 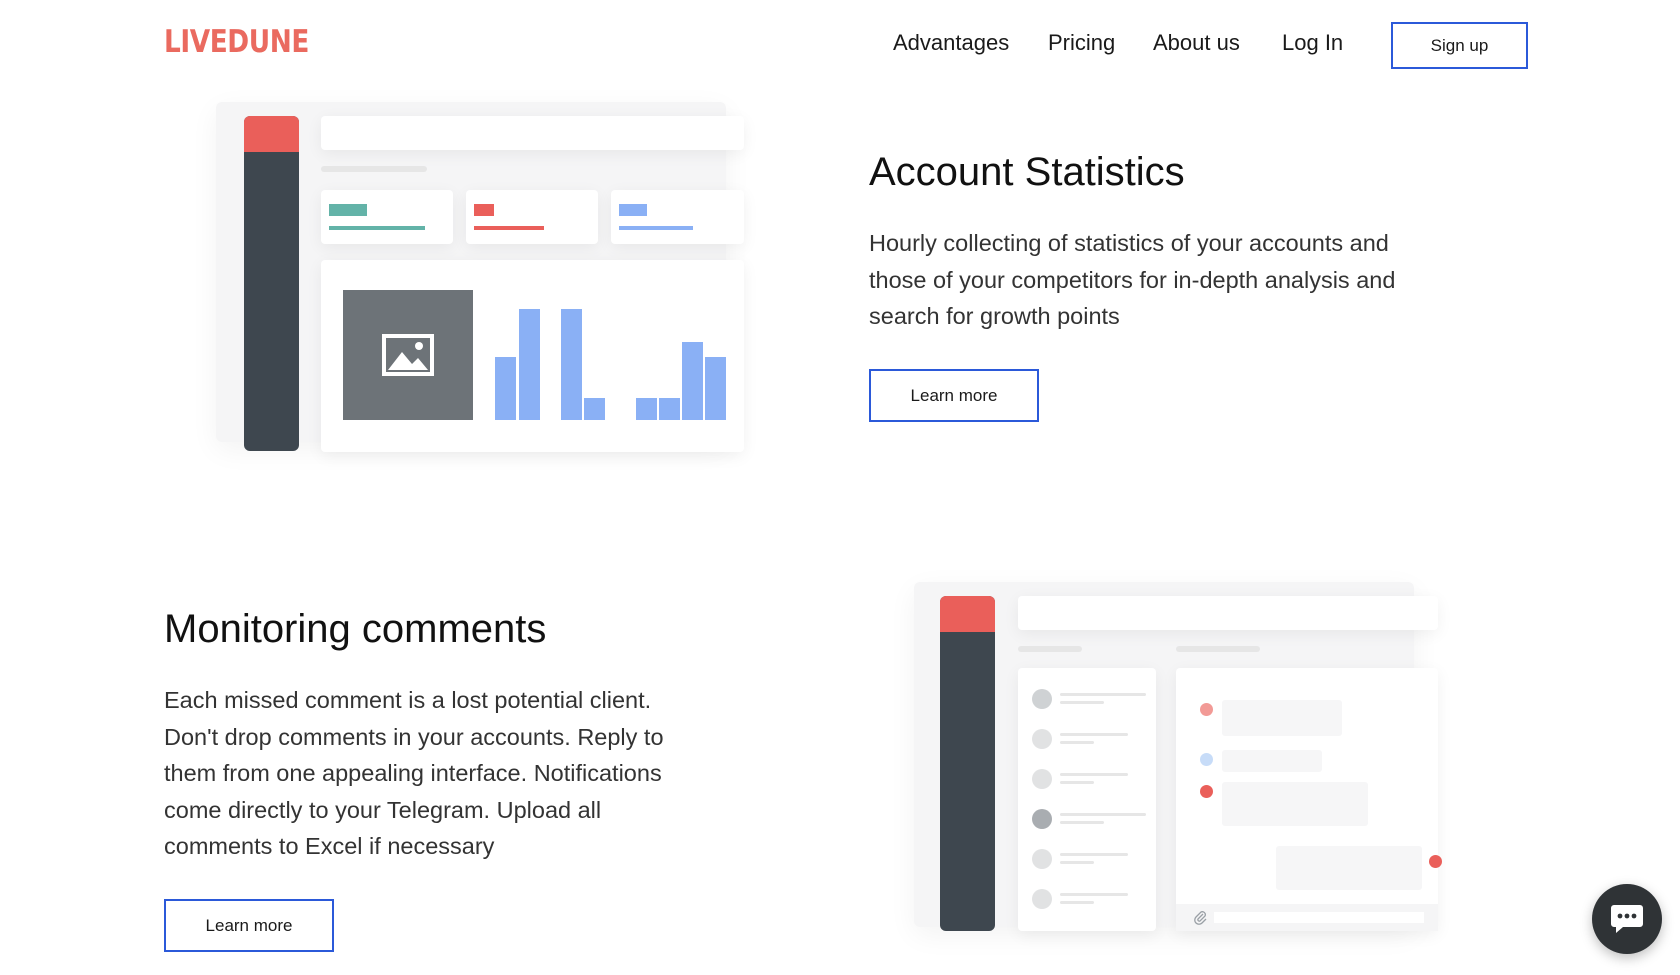 I want to click on nav-advantages: Advantages, so click(x=951, y=43).